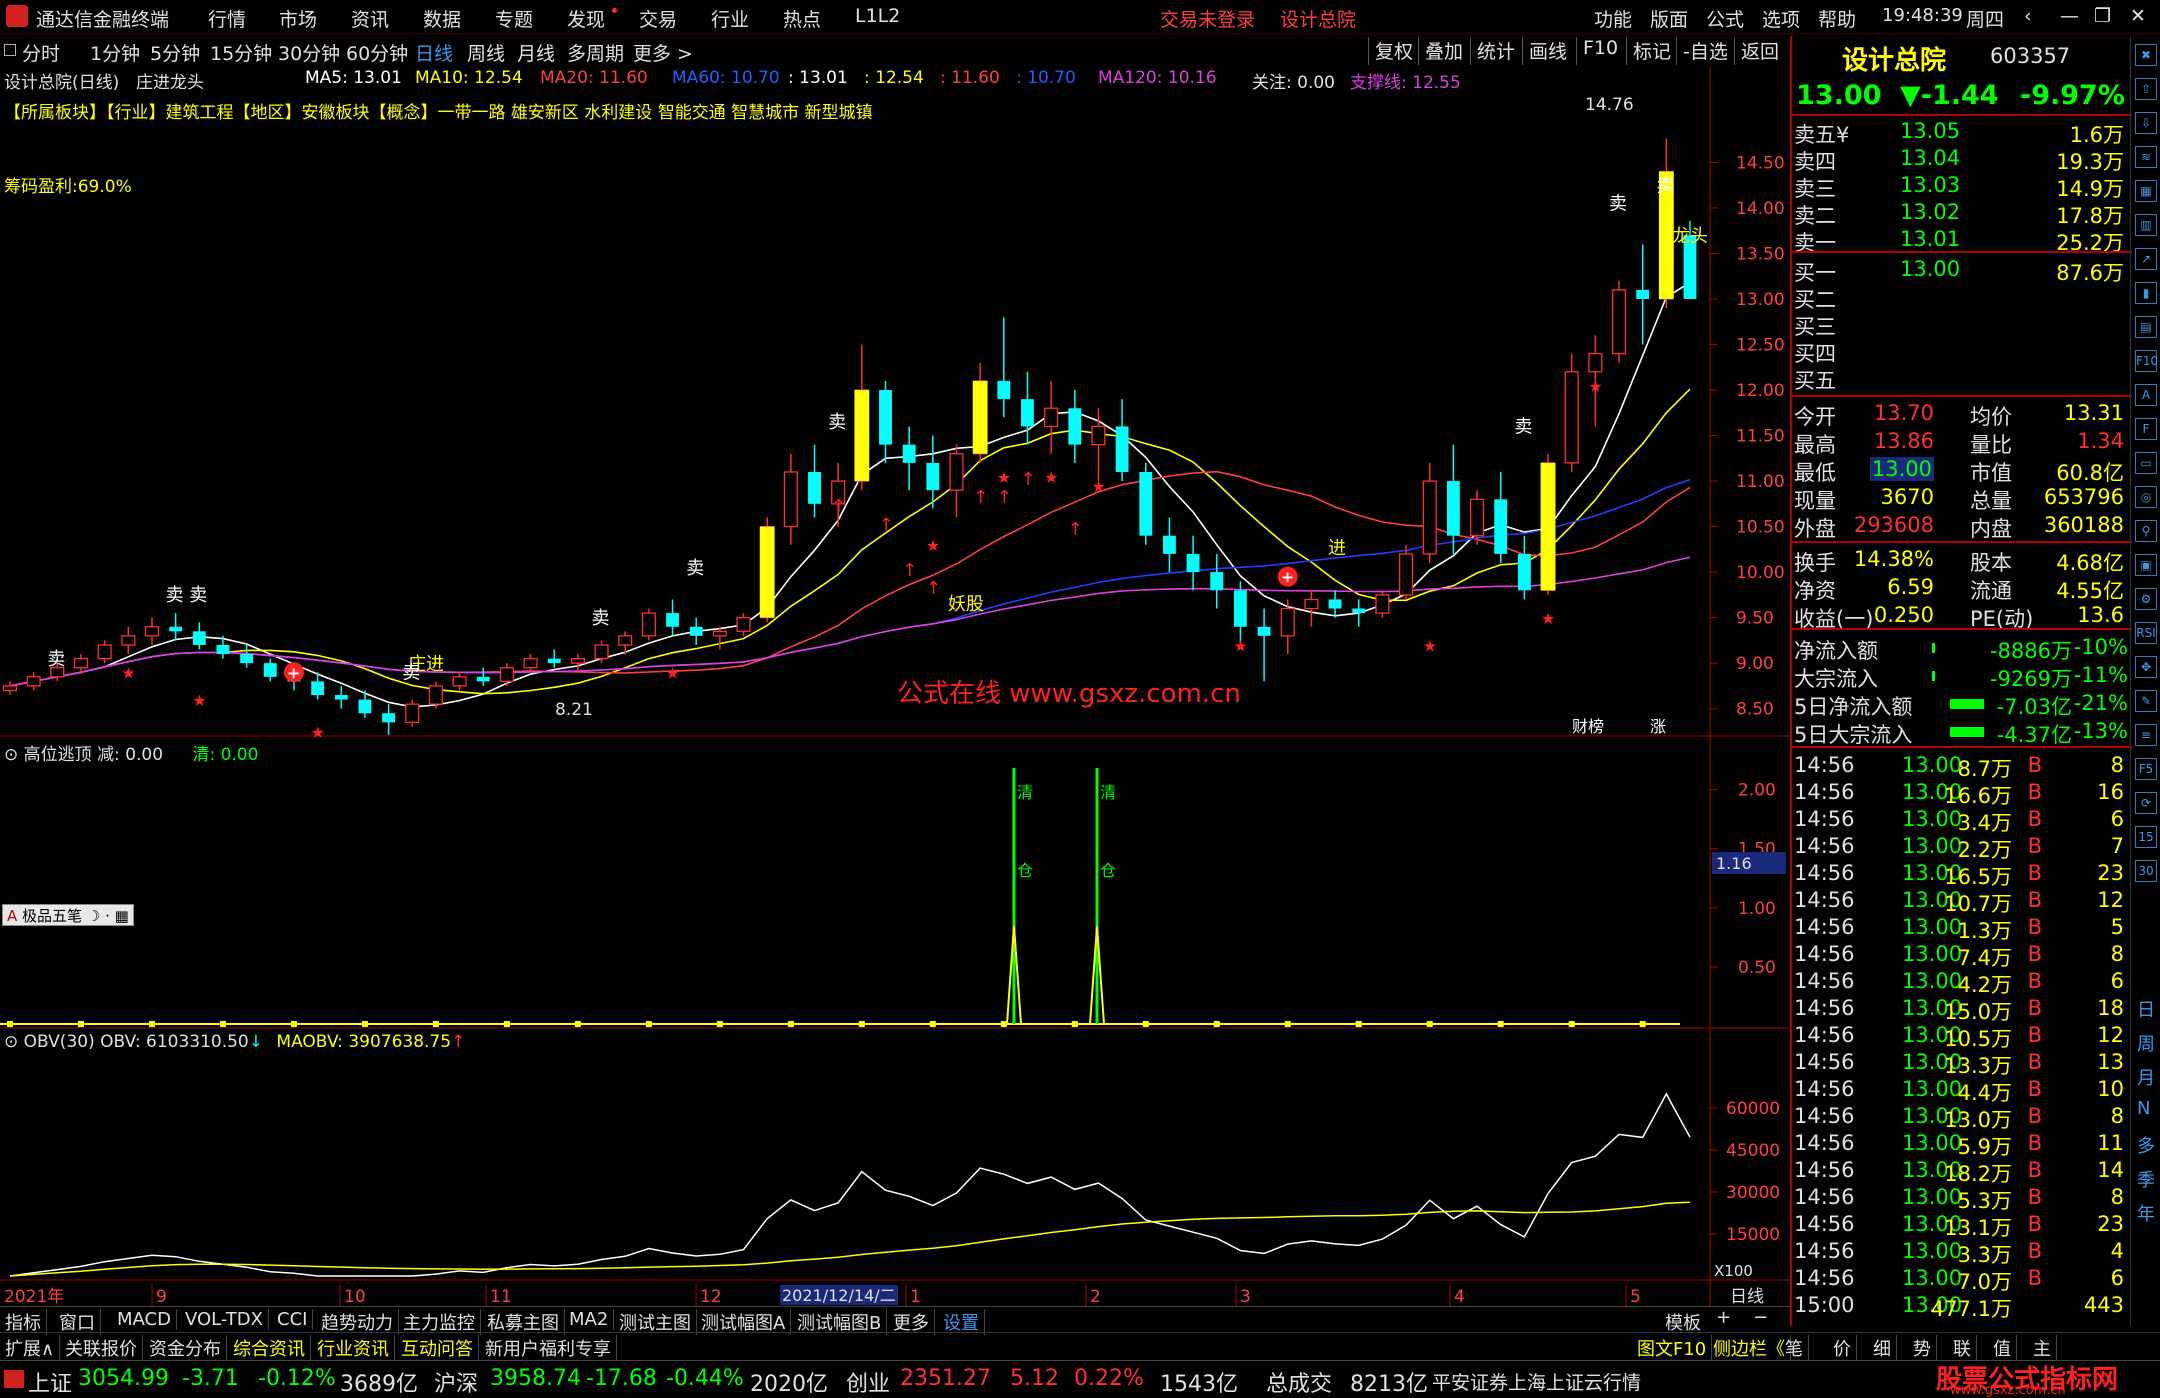 The height and width of the screenshot is (1398, 2160). Describe the element at coordinates (2146, 871) in the screenshot. I see `side-tool-icon: 30` at that location.